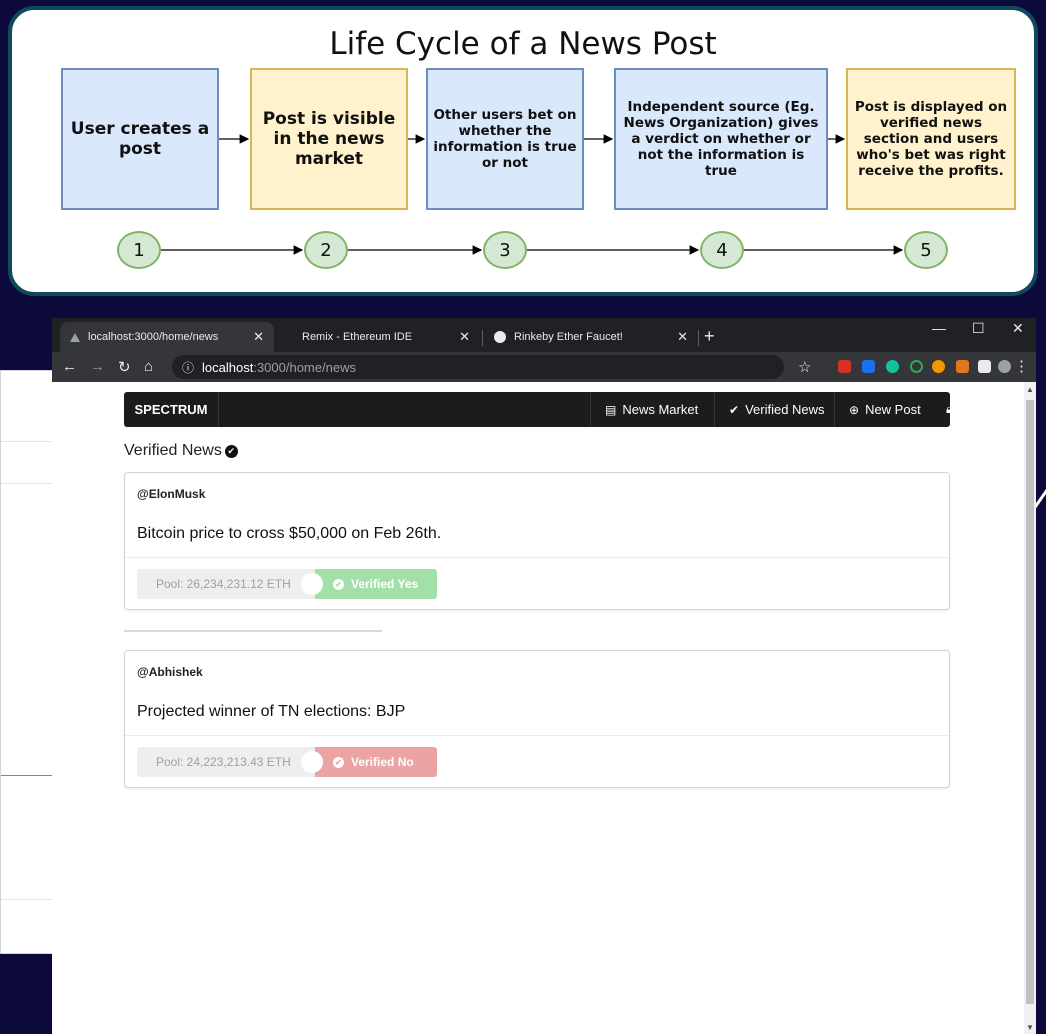 The image size is (1046, 1034). What do you see at coordinates (170, 672) in the screenshot?
I see `post-author: @Abhishek` at bounding box center [170, 672].